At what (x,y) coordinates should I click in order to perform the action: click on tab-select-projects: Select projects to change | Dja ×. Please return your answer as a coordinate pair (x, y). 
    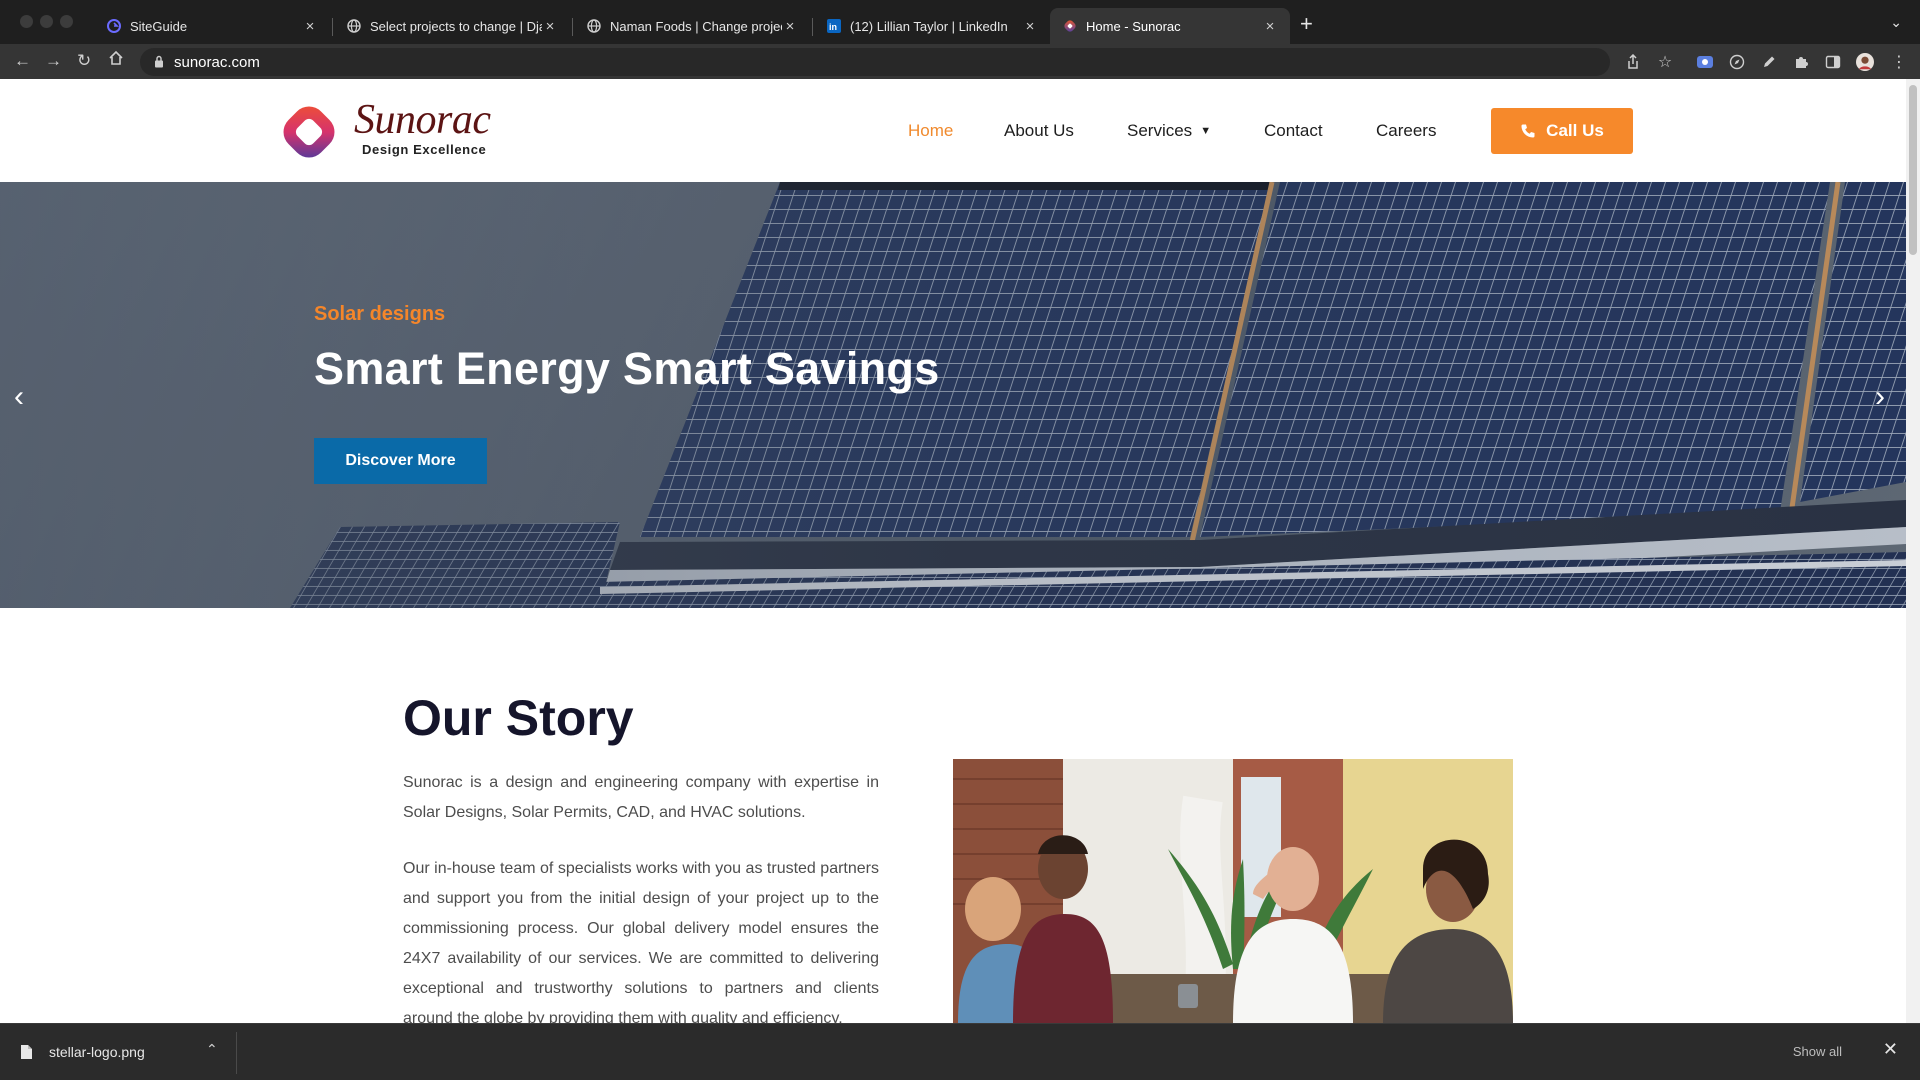
    Looking at the image, I should click on (452, 26).